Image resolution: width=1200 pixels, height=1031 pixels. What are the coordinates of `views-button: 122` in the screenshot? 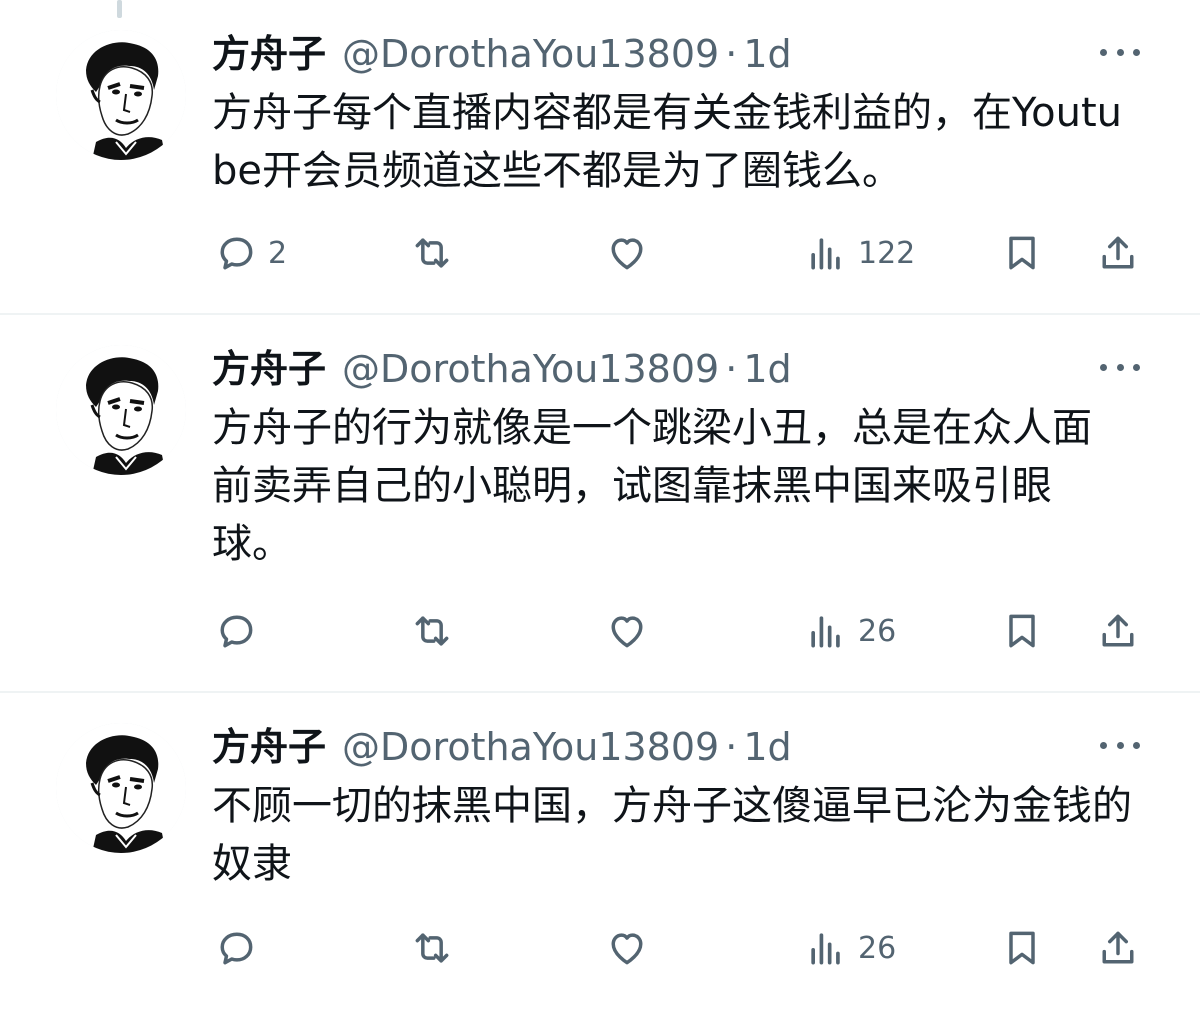 It's located at (859, 253).